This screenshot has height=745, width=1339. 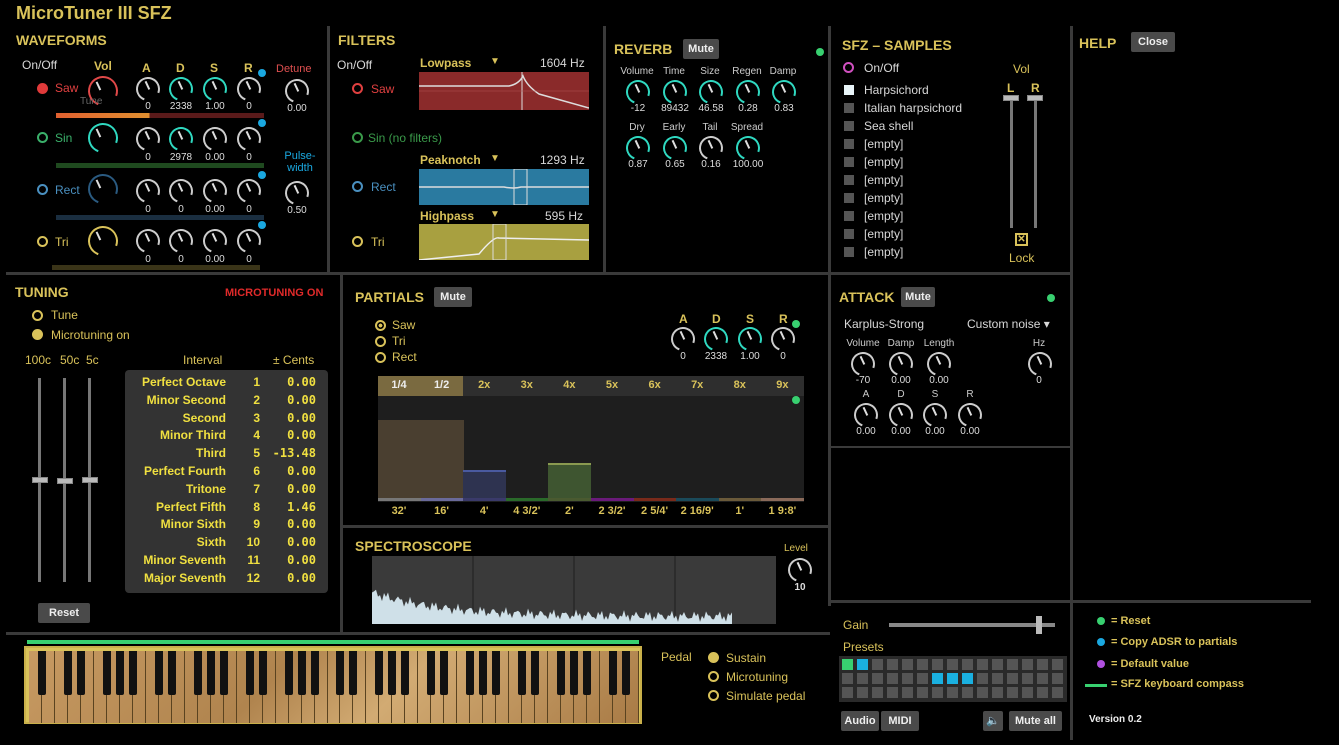 I want to click on microtuning-pedal-radio, so click(x=713, y=676).